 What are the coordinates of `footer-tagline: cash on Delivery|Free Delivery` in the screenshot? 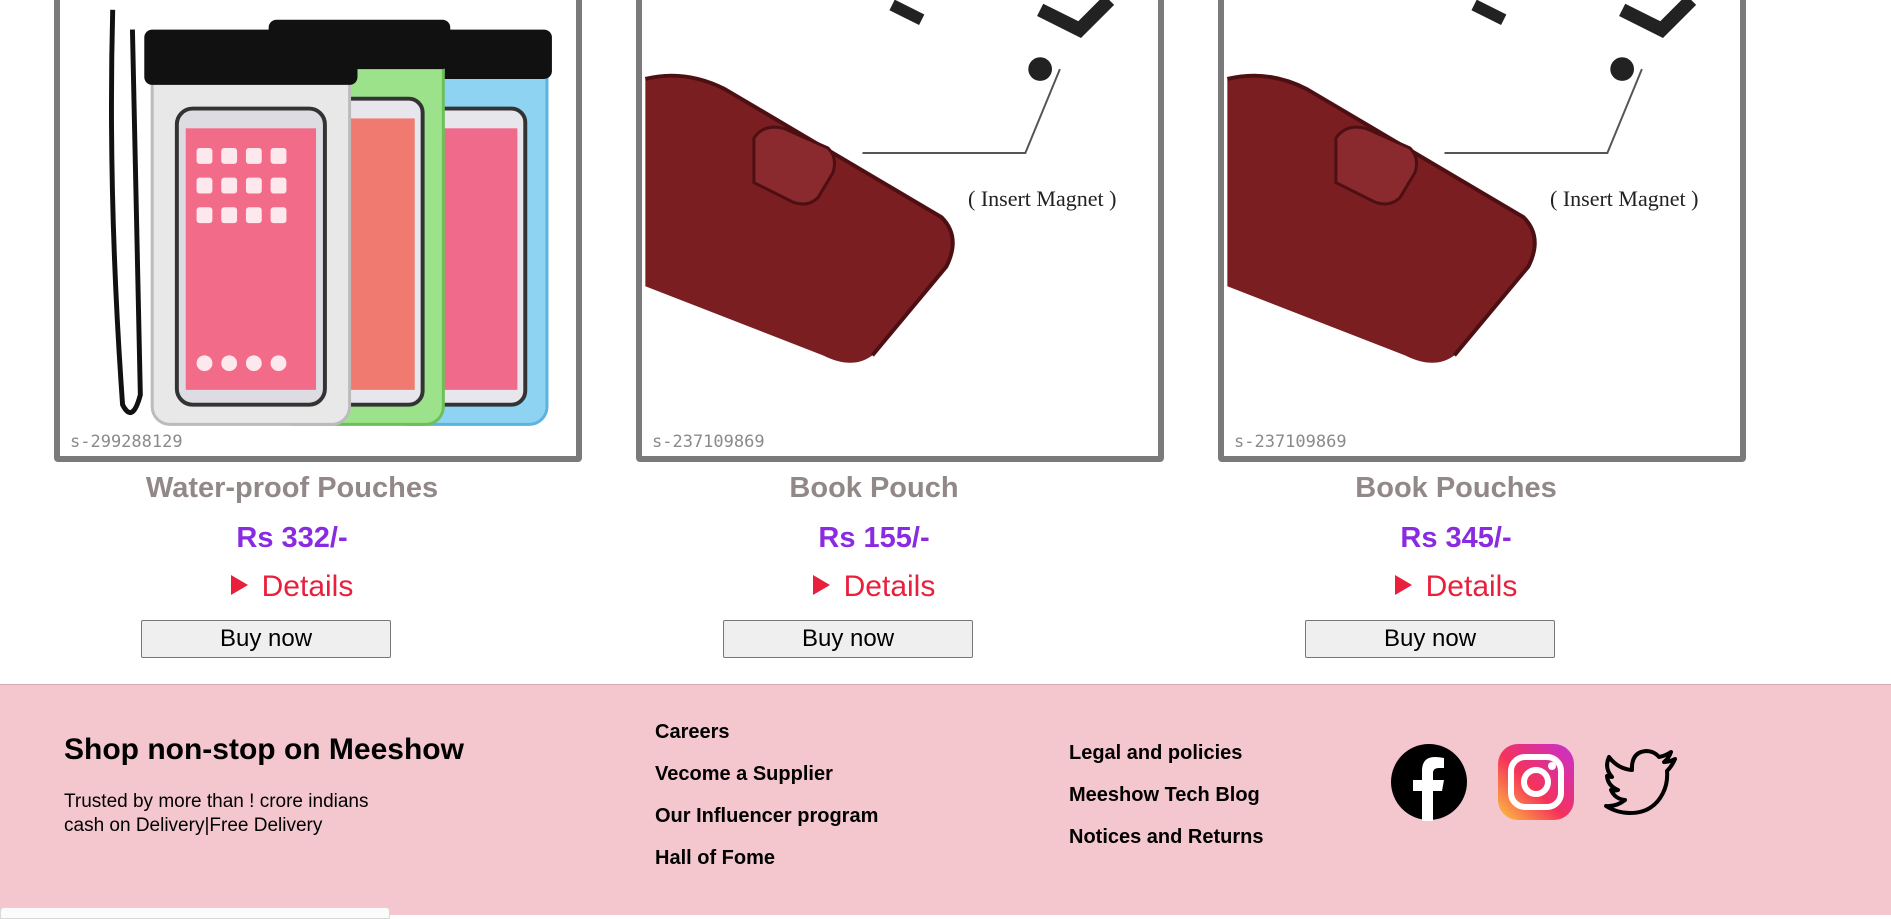 It's located at (193, 825).